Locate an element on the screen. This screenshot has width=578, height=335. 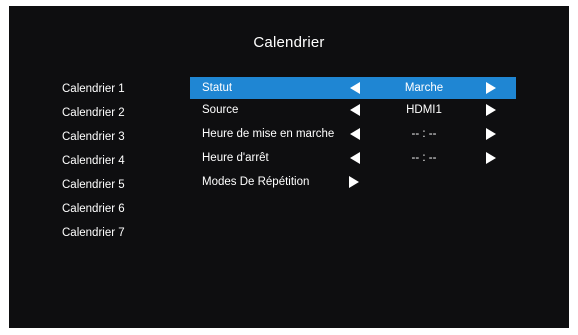
off-time-increase-icon is located at coordinates (491, 158).